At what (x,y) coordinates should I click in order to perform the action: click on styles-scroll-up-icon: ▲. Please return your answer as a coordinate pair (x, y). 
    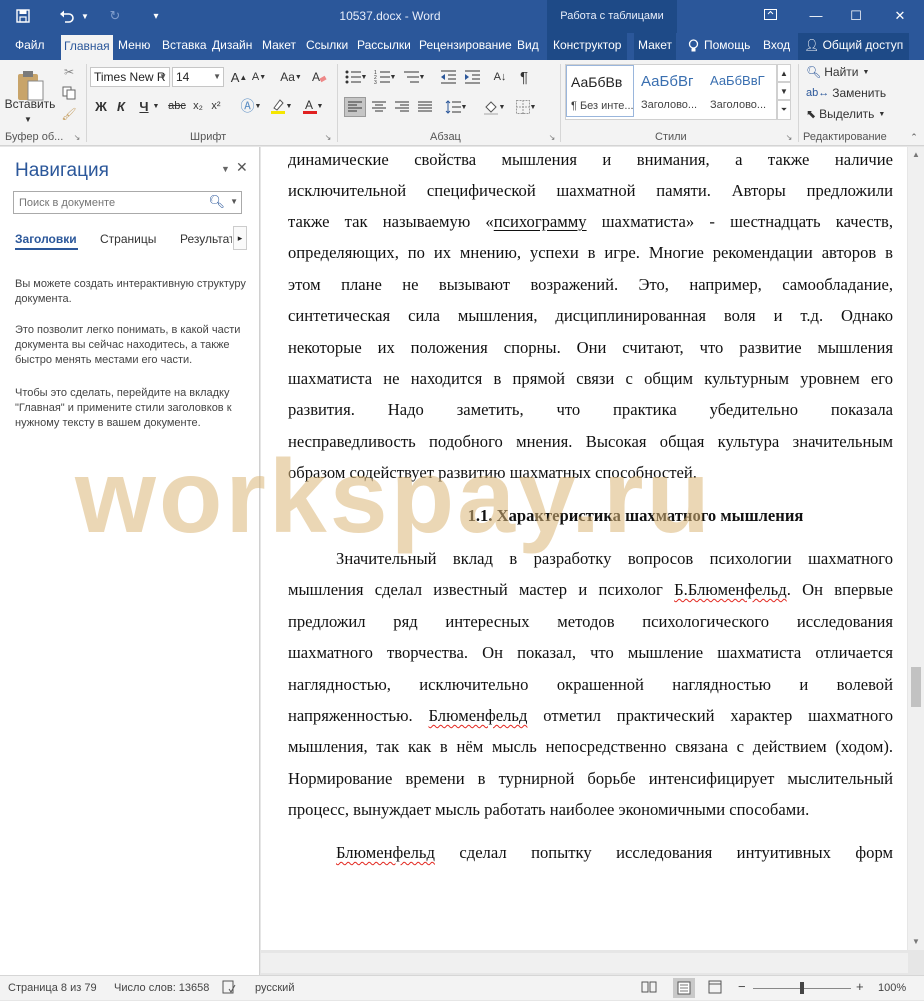
    Looking at the image, I should click on (784, 73).